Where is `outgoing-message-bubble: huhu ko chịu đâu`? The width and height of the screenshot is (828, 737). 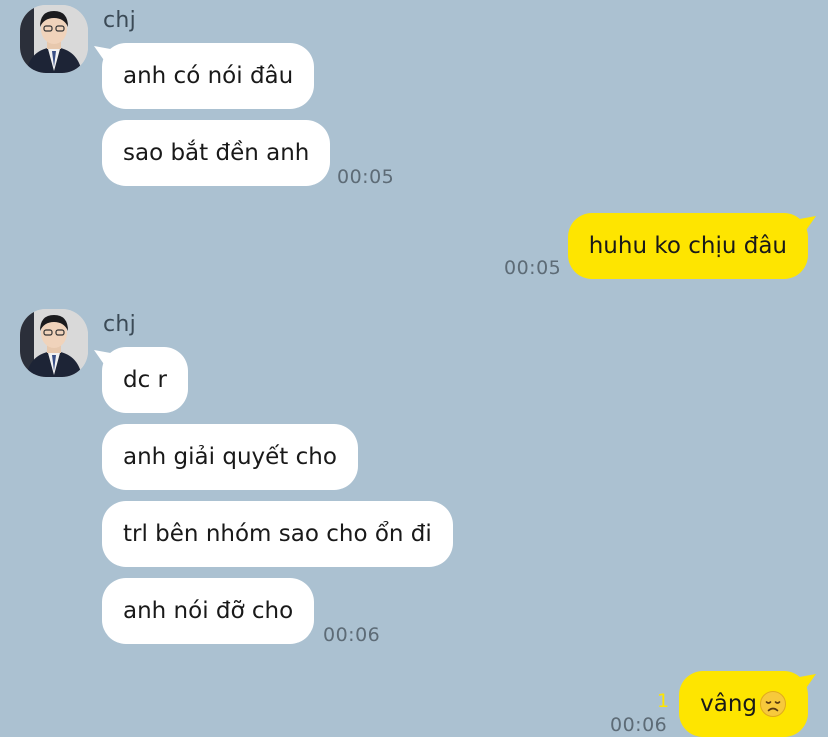
outgoing-message-bubble: huhu ko chịu đâu is located at coordinates (687, 246).